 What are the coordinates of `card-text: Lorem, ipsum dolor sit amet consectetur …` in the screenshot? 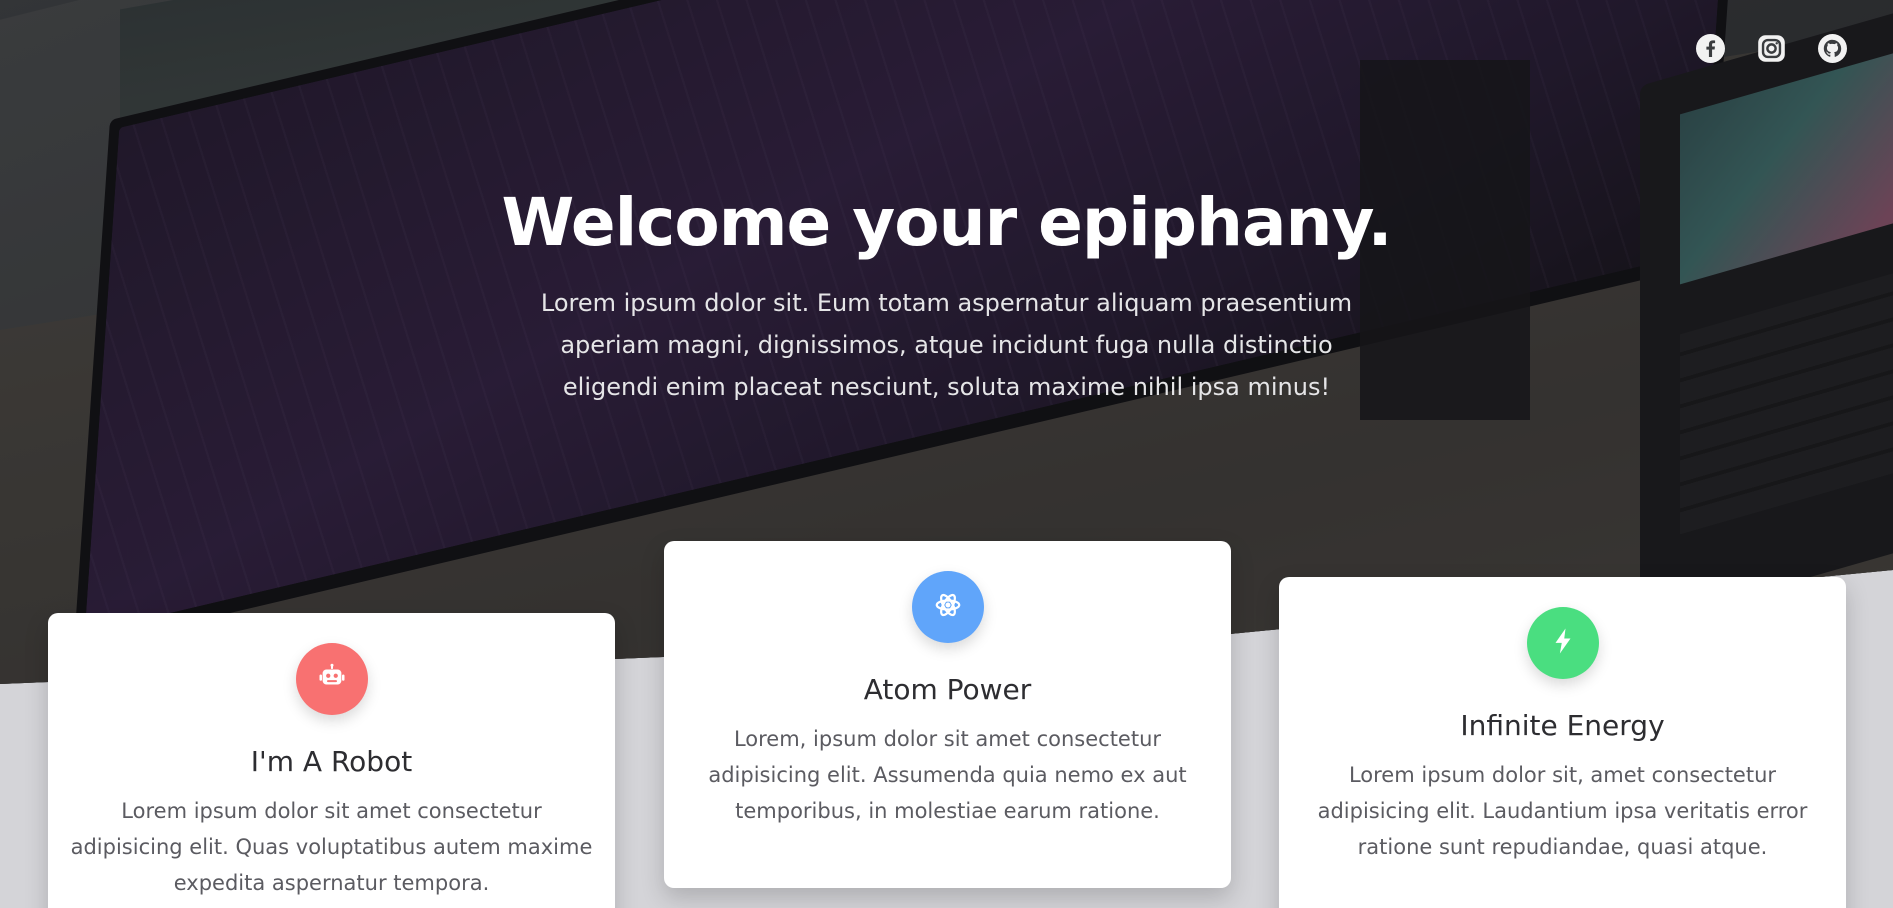 It's located at (947, 775).